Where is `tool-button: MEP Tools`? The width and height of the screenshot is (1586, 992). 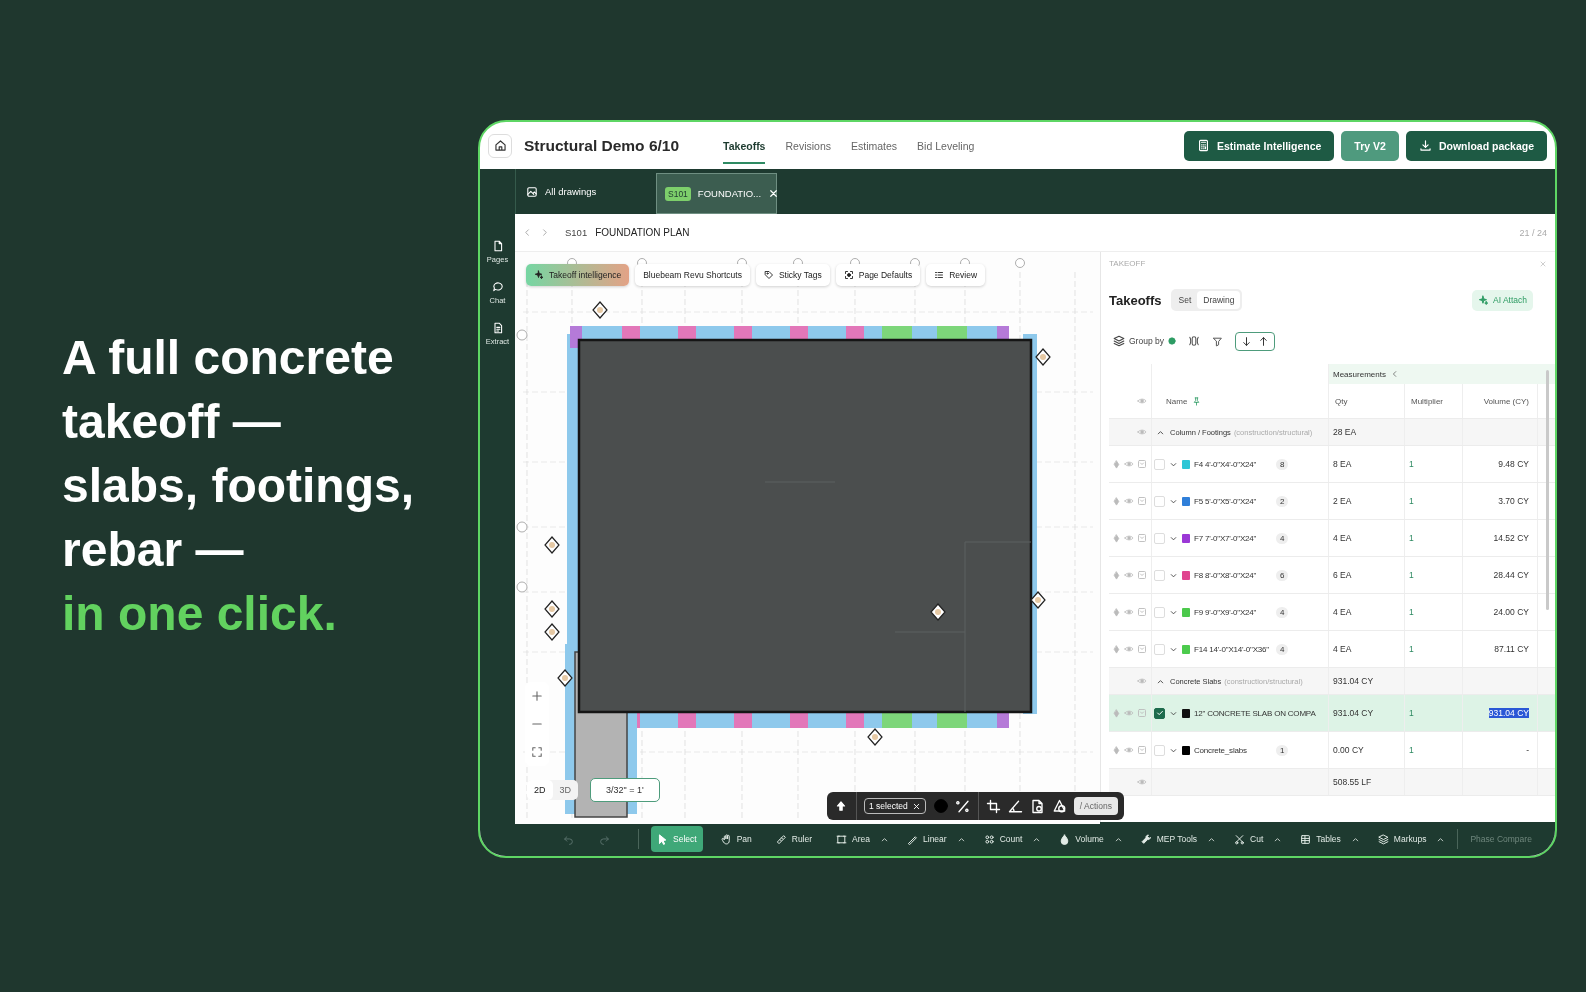
tool-button: MEP Tools is located at coordinates (1169, 839).